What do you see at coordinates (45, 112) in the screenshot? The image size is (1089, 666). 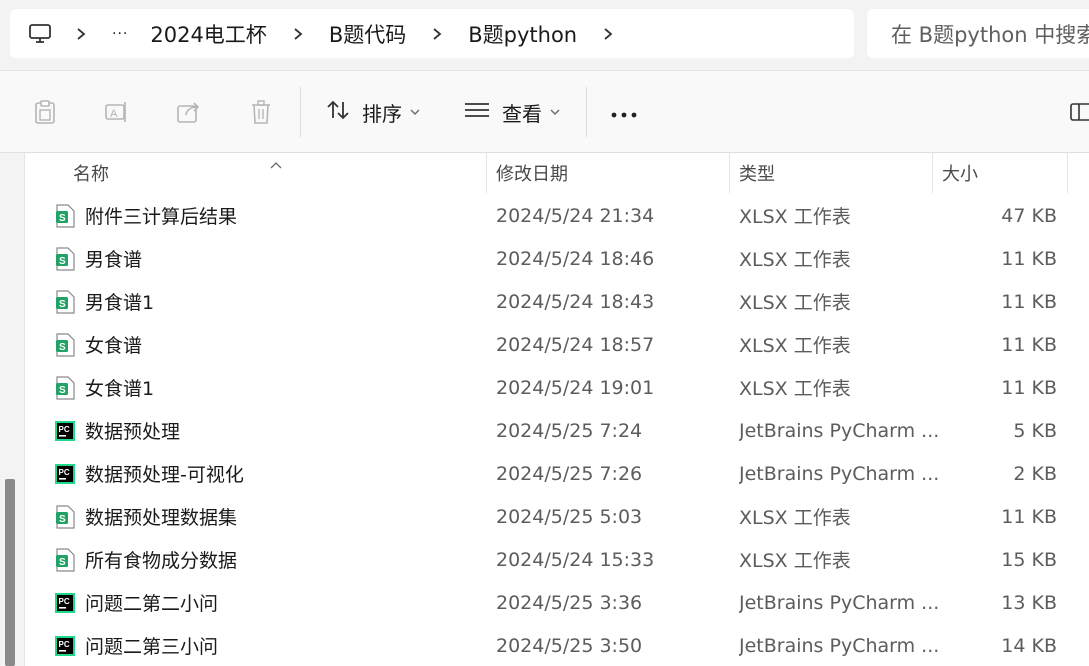 I see `paste-icon` at bounding box center [45, 112].